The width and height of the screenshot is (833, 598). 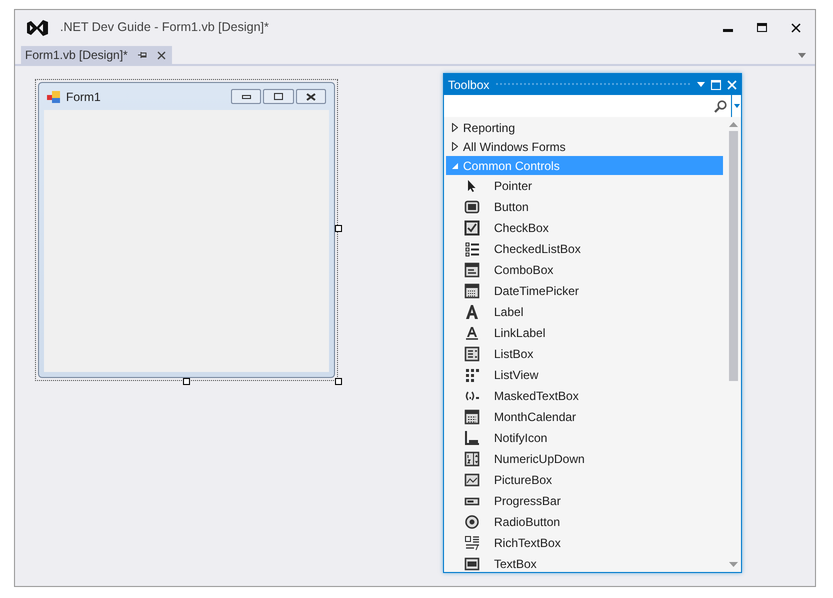 I want to click on checkbox-icon, so click(x=472, y=228).